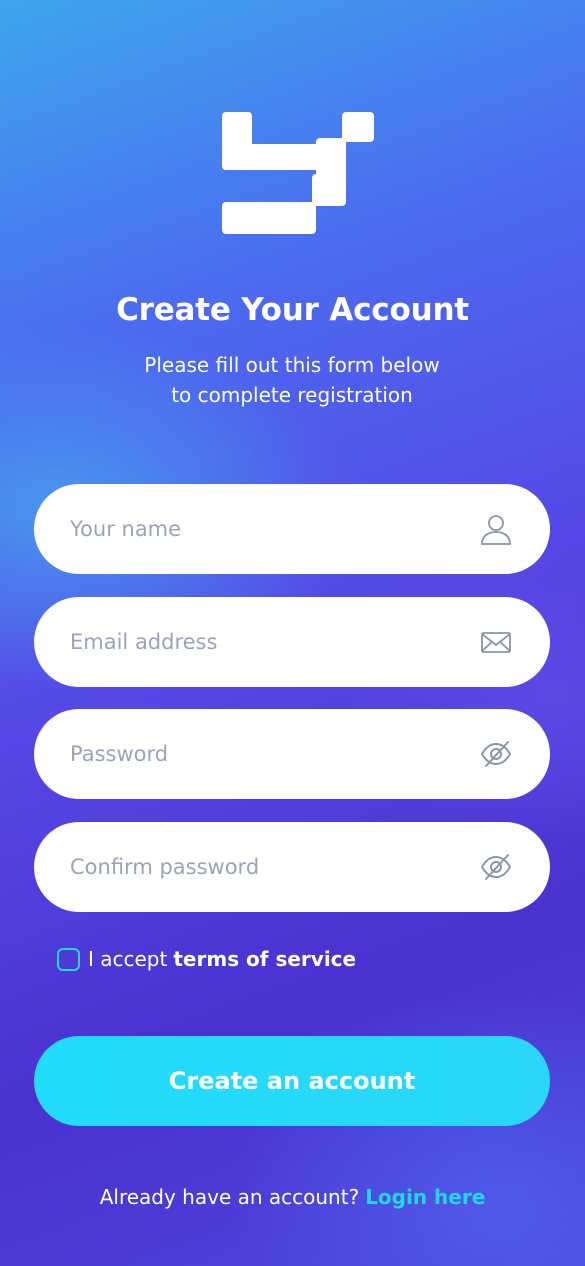 This screenshot has height=1266, width=585. I want to click on confirm-password-field, so click(292, 867).